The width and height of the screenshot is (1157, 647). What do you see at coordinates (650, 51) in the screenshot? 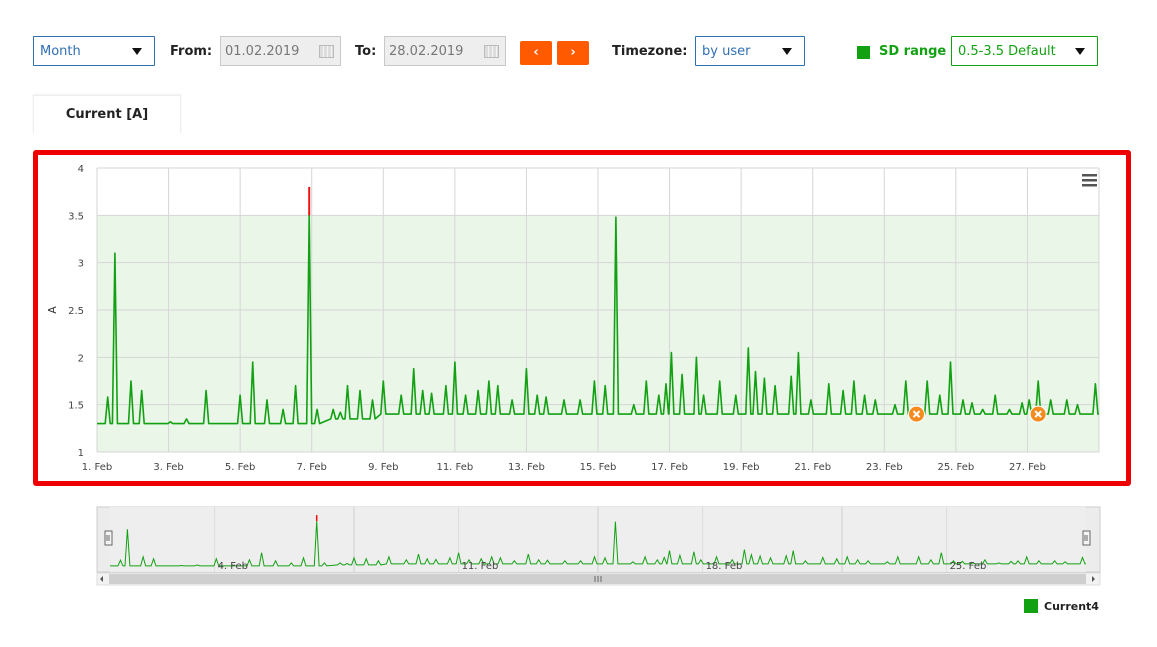
I see `timezone-label: Timezone:` at bounding box center [650, 51].